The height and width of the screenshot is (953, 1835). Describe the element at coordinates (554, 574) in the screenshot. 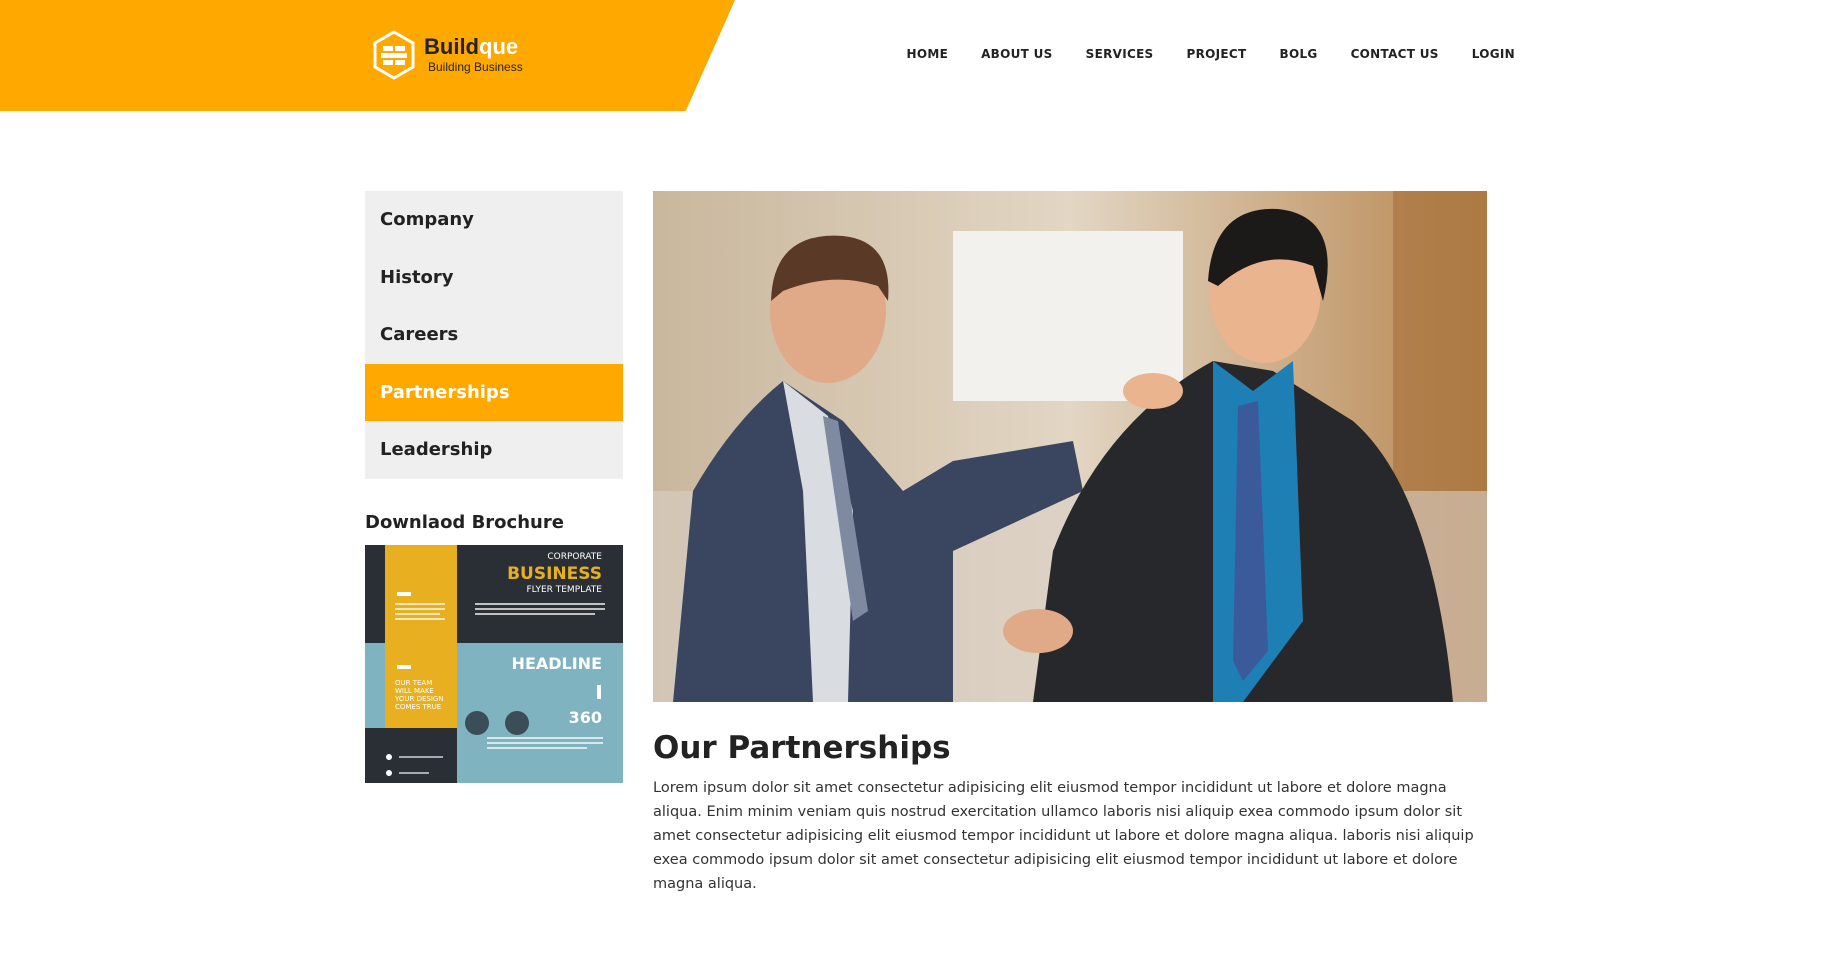

I see `flyer-business: BUSINESS` at that location.